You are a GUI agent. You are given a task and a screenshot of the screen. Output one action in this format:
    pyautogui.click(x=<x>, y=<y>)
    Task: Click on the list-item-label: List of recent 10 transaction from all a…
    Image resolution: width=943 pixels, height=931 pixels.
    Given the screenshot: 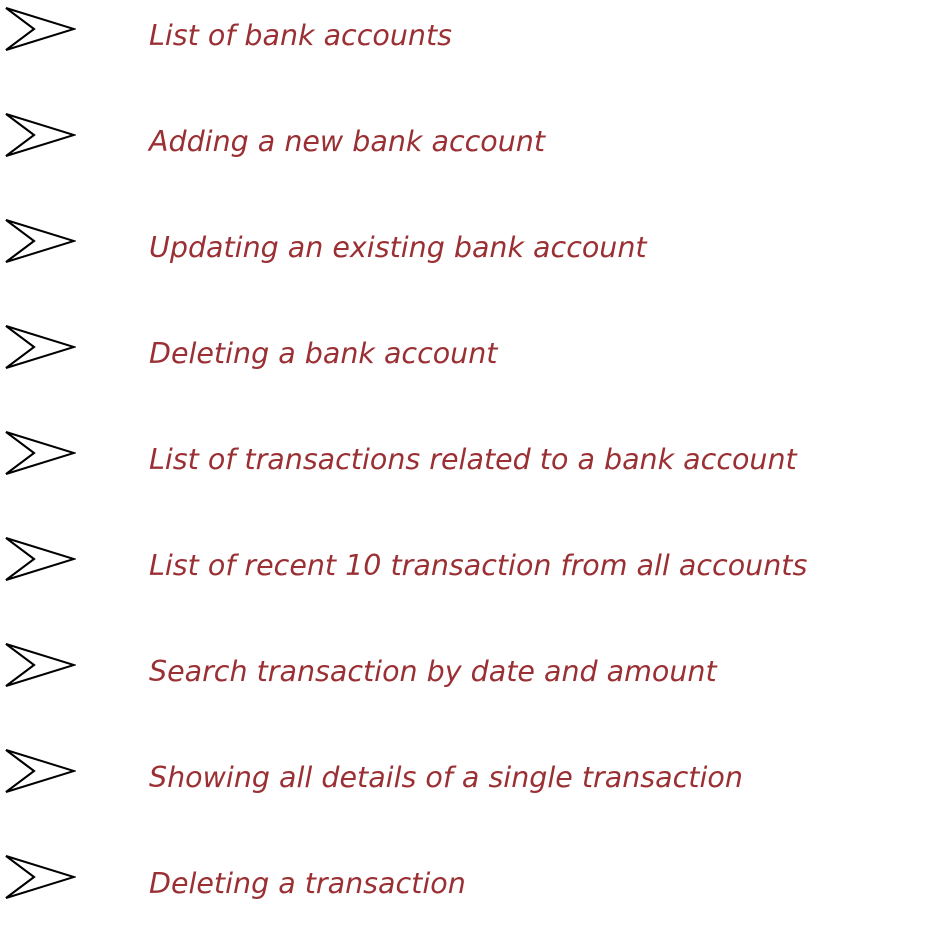 What is the action you would take?
    pyautogui.click(x=478, y=565)
    